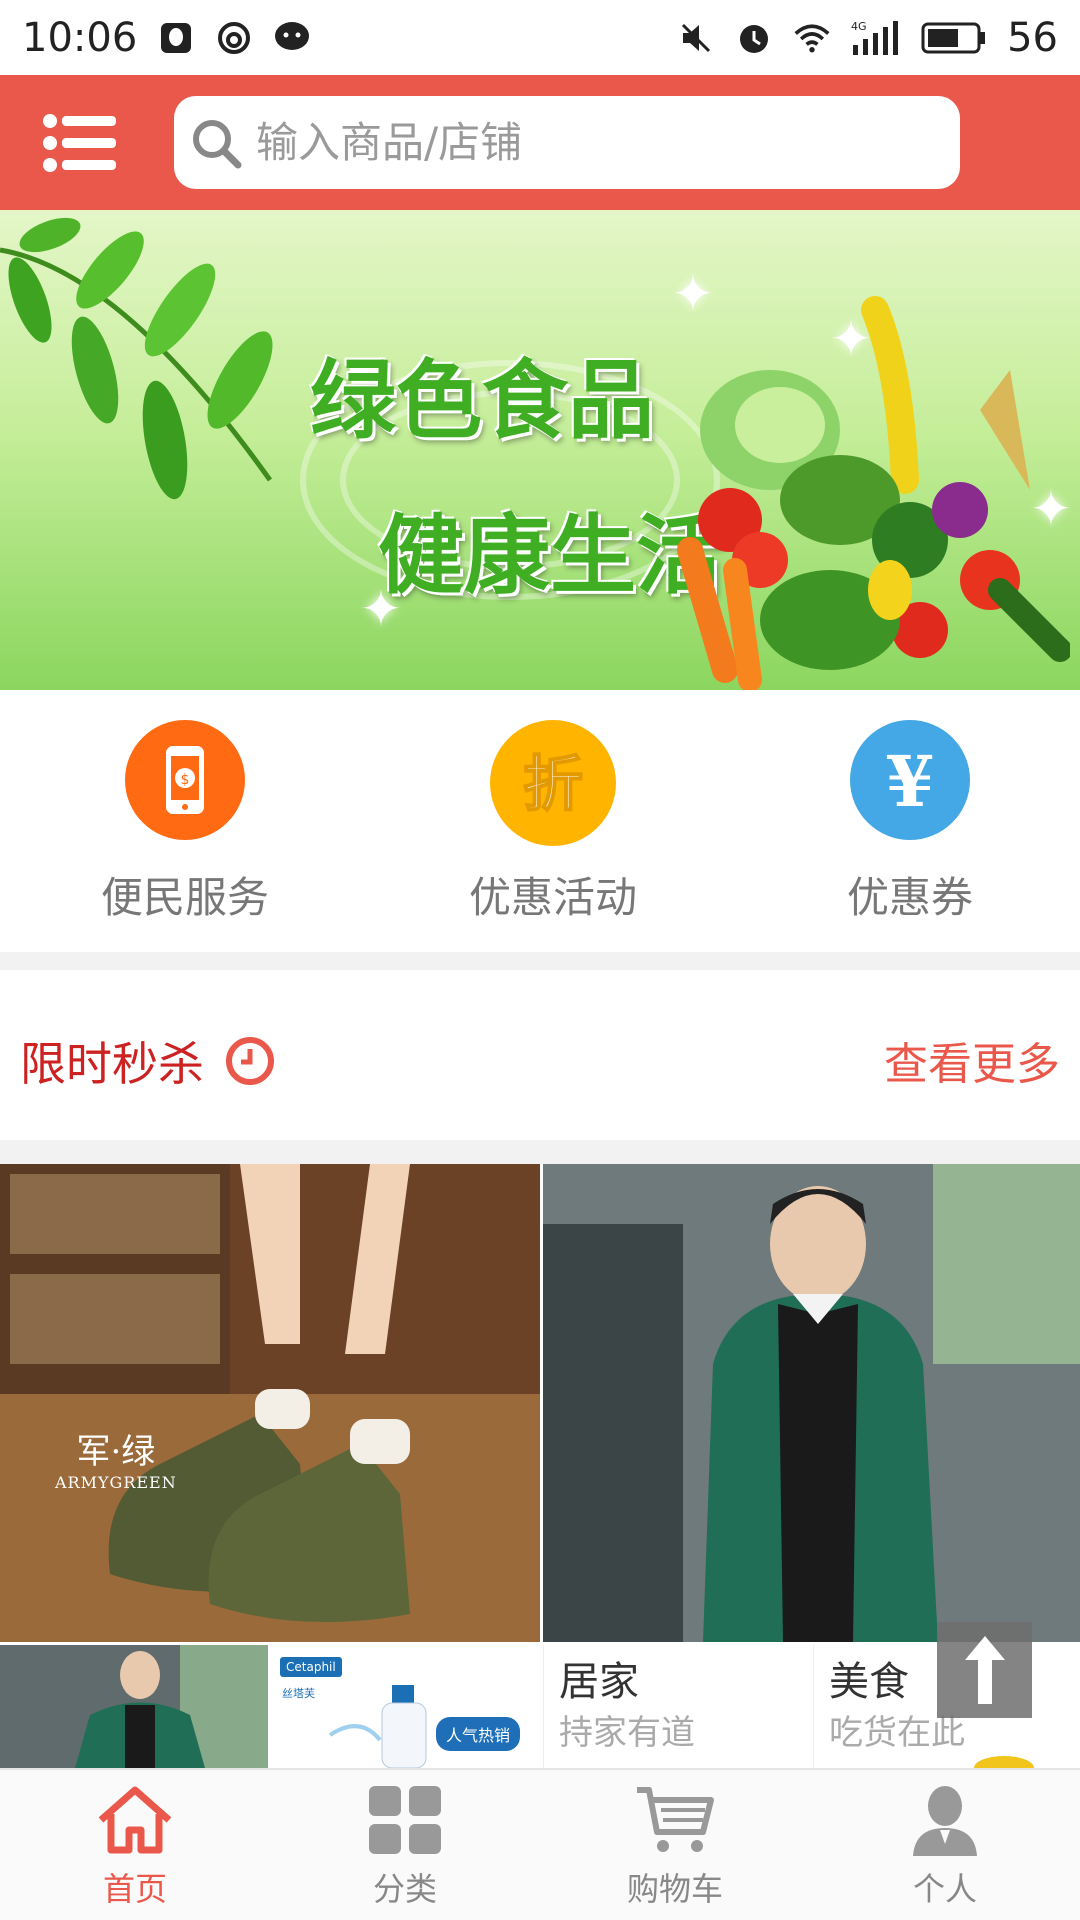 This screenshot has height=1920, width=1080. Describe the element at coordinates (812, 38) in the screenshot. I see `wifi-icon` at that location.